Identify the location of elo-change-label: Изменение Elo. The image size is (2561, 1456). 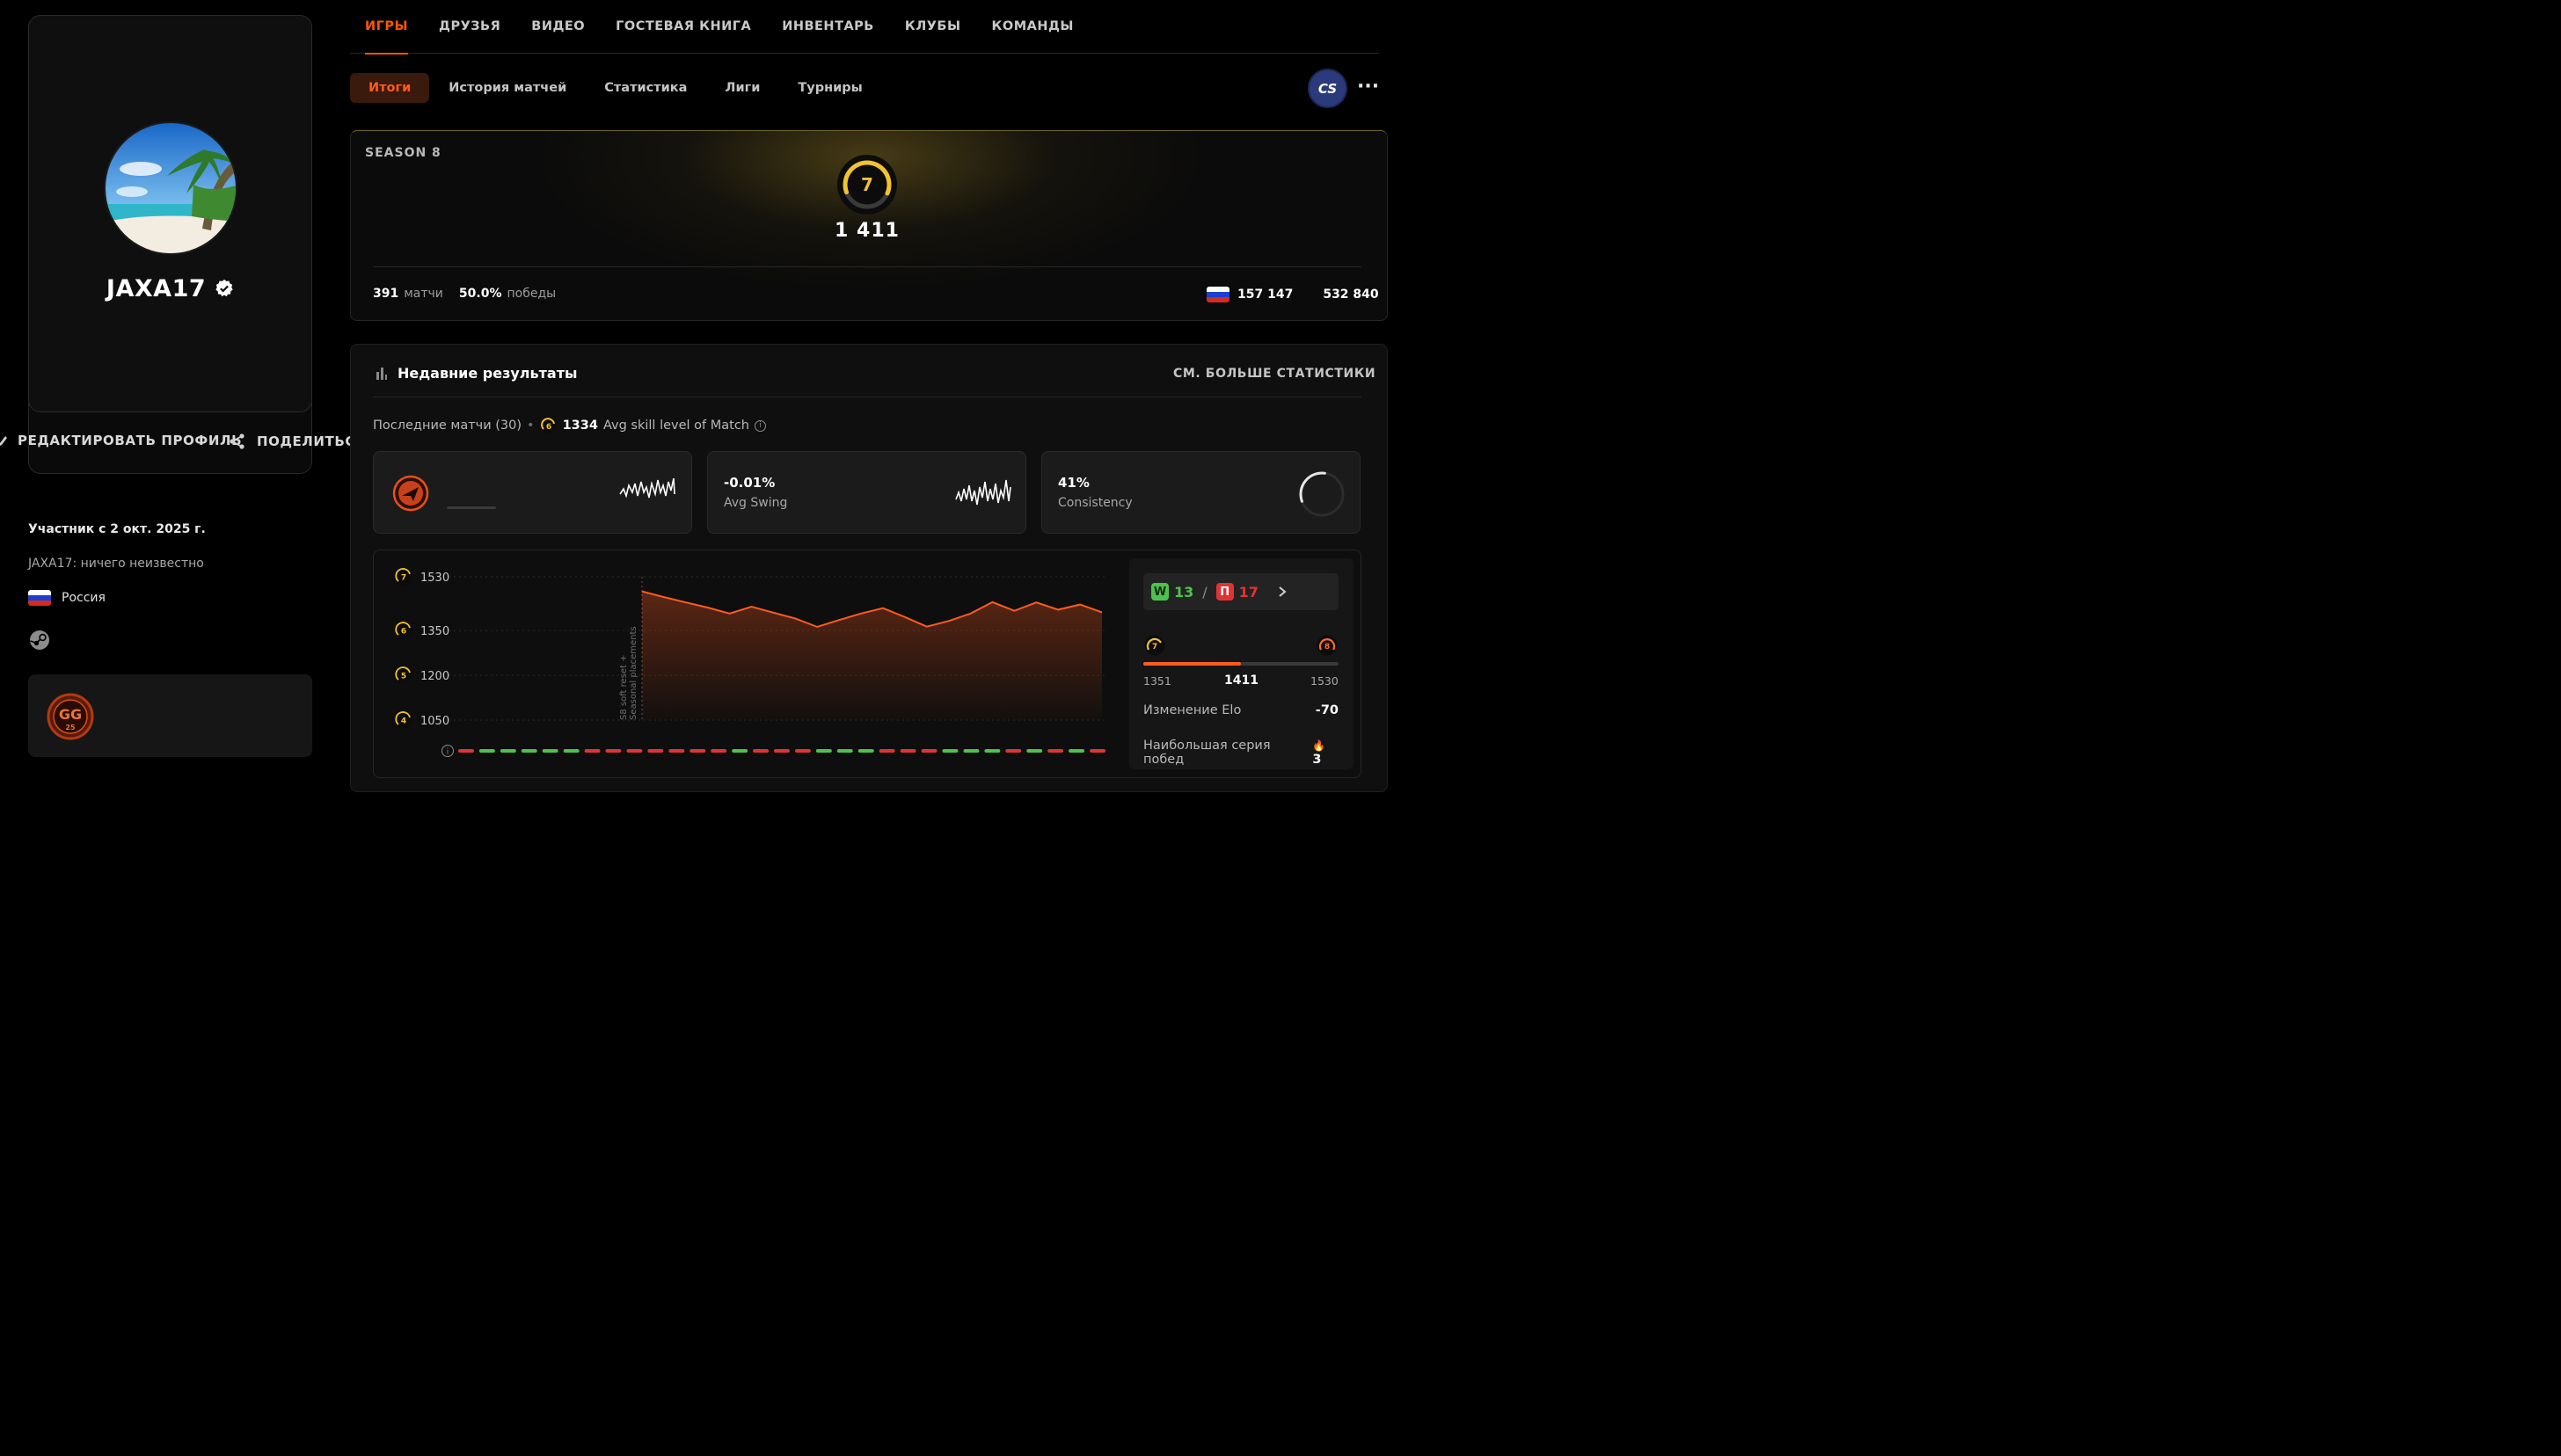
(1192, 710).